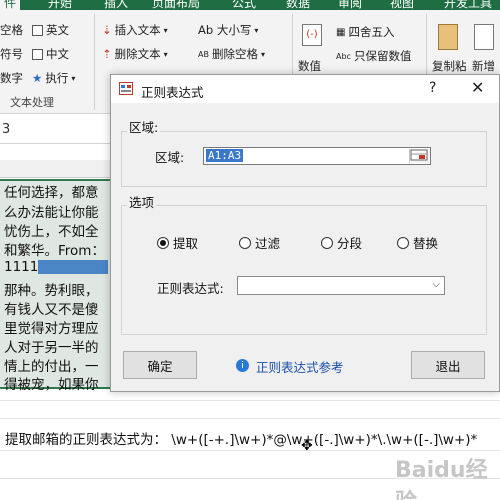  I want to click on tab-review: 审阅, so click(350, 5).